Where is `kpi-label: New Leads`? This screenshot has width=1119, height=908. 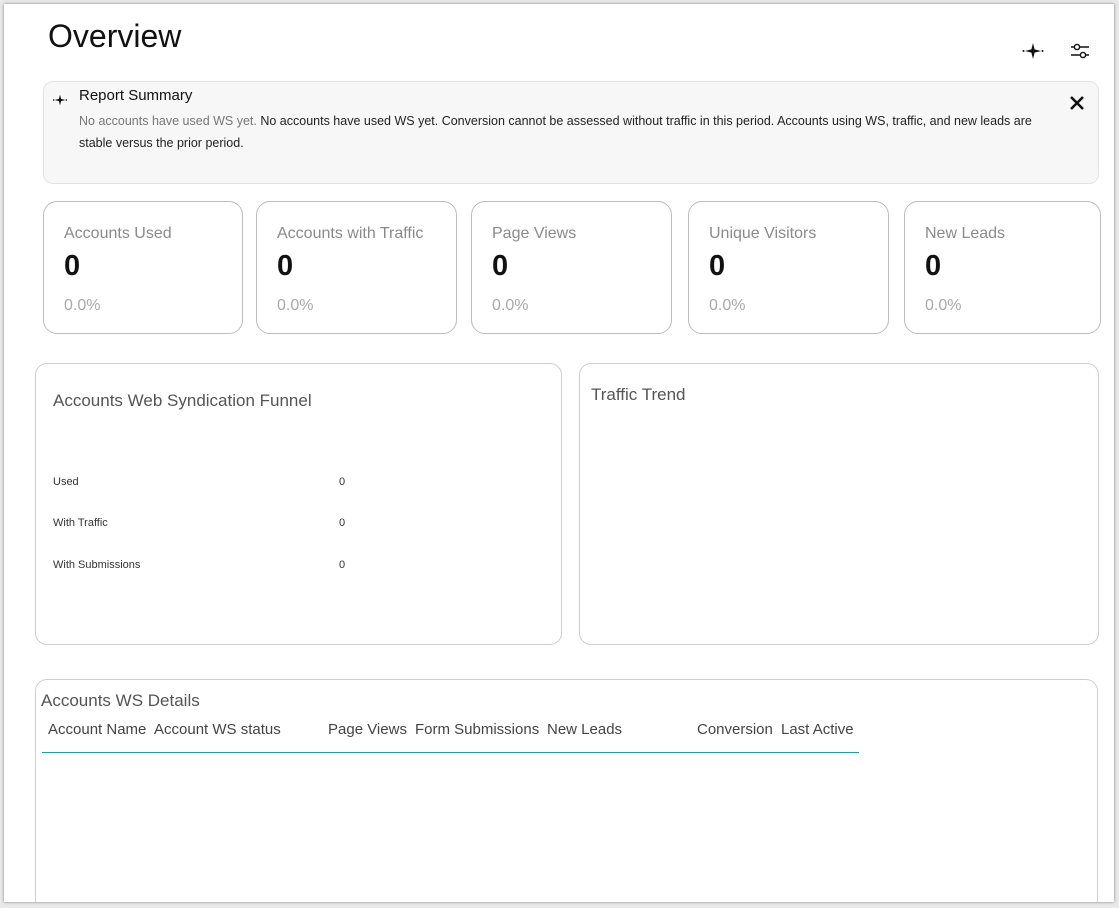 kpi-label: New Leads is located at coordinates (965, 233).